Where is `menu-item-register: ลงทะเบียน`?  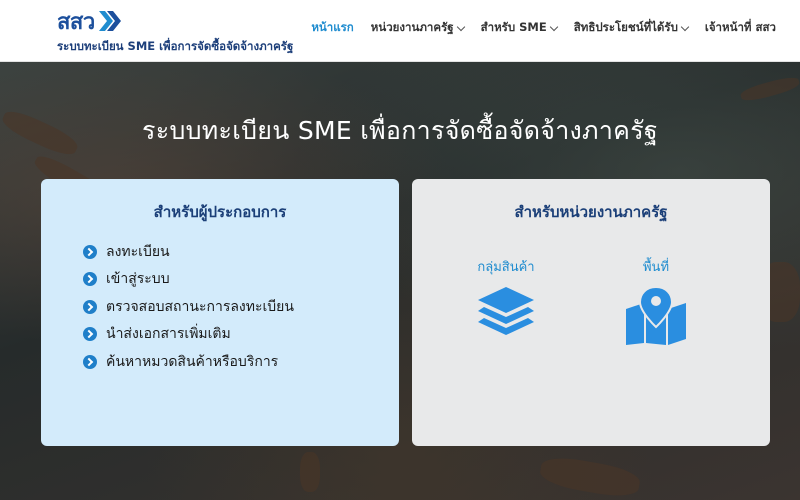
menu-item-register: ลงทะเบียน is located at coordinates (188, 252).